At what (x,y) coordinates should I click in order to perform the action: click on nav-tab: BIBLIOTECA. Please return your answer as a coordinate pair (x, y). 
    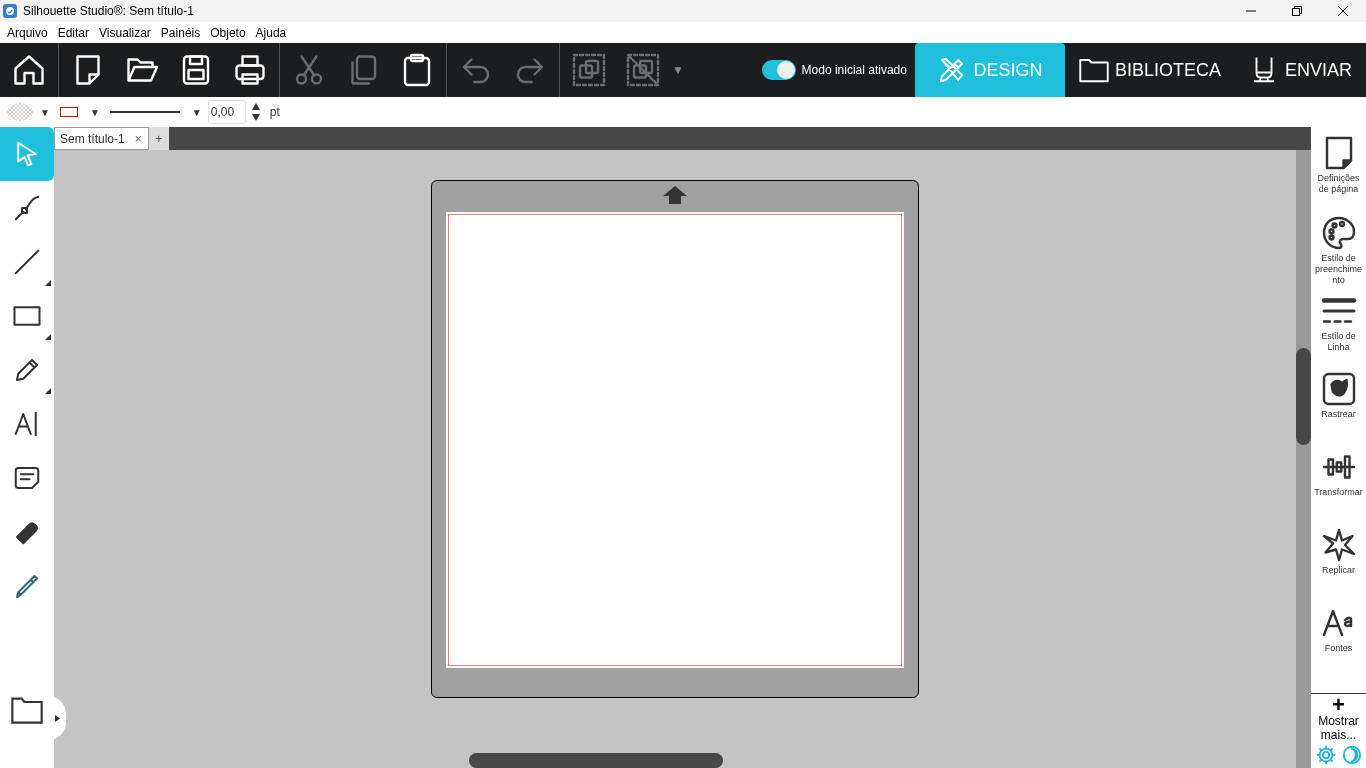
    Looking at the image, I should click on (1149, 70).